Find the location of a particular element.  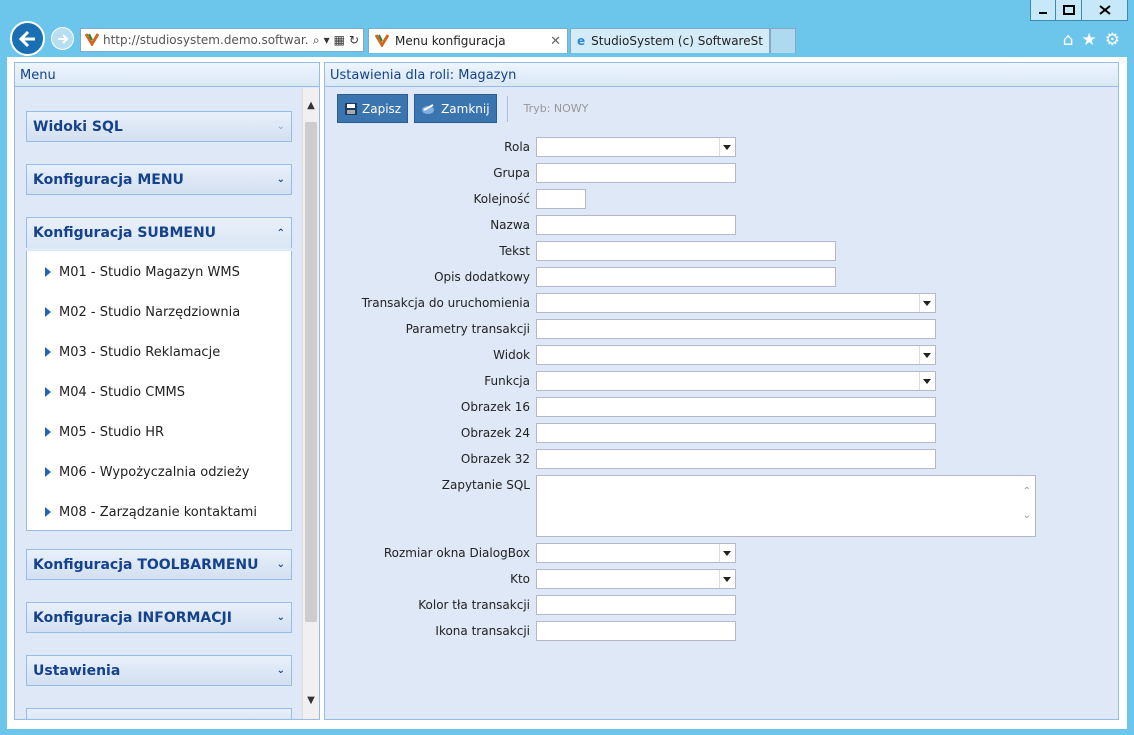

form-row: Funkcja is located at coordinates (721, 381).